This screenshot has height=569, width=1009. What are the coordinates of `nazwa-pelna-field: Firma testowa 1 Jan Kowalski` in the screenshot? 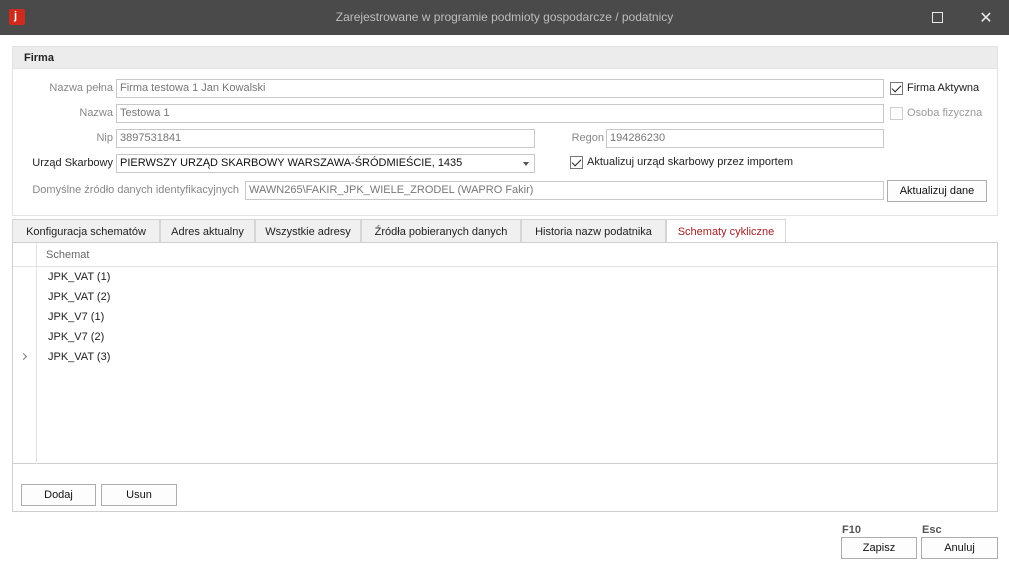 It's located at (500, 88).